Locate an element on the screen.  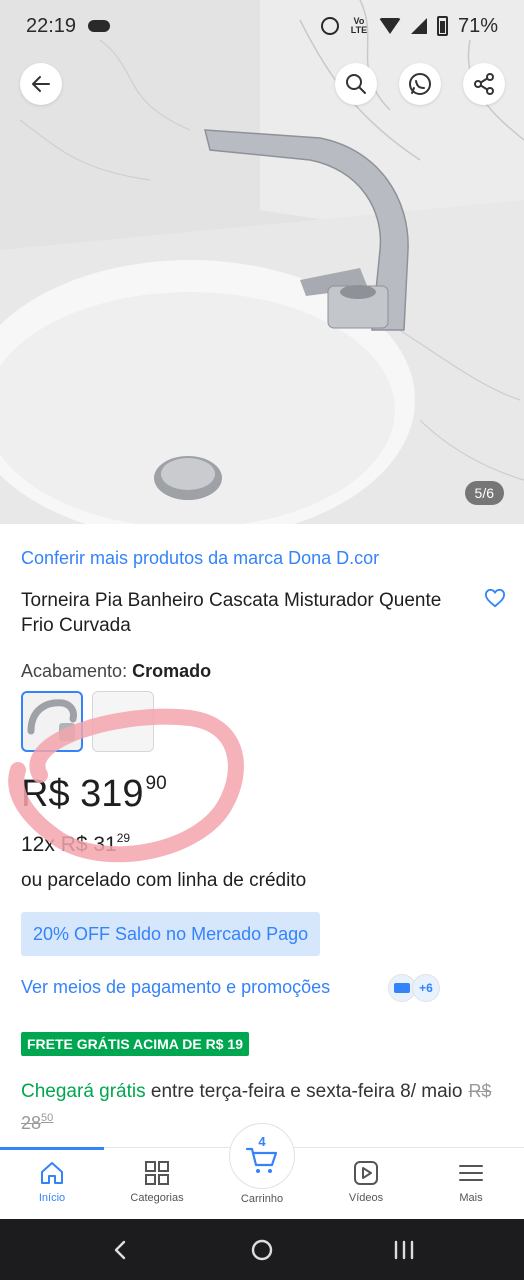
heart-icon is located at coordinates (495, 598).